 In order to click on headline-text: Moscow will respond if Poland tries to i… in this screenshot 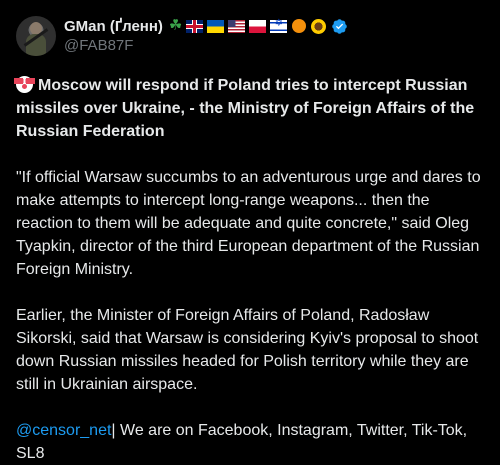, I will do `click(245, 108)`.